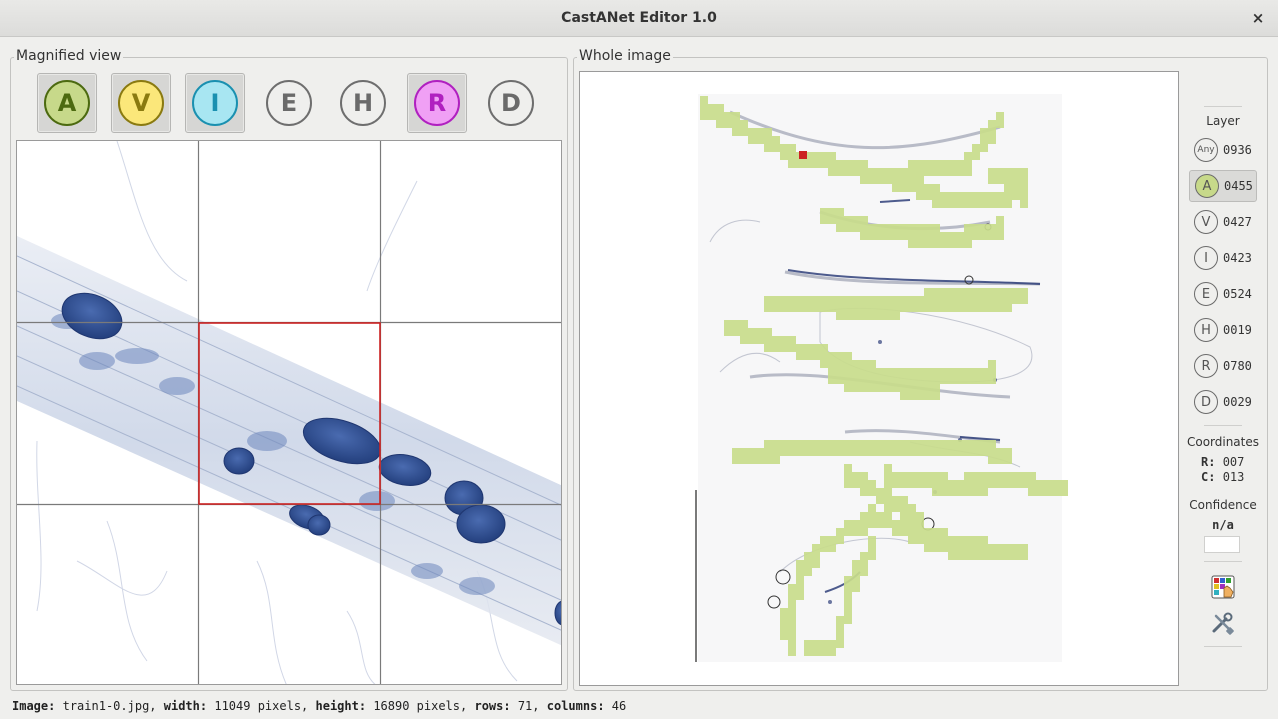 This screenshot has height=719, width=1278. What do you see at coordinates (1223, 587) in the screenshot?
I see `palette-icon` at bounding box center [1223, 587].